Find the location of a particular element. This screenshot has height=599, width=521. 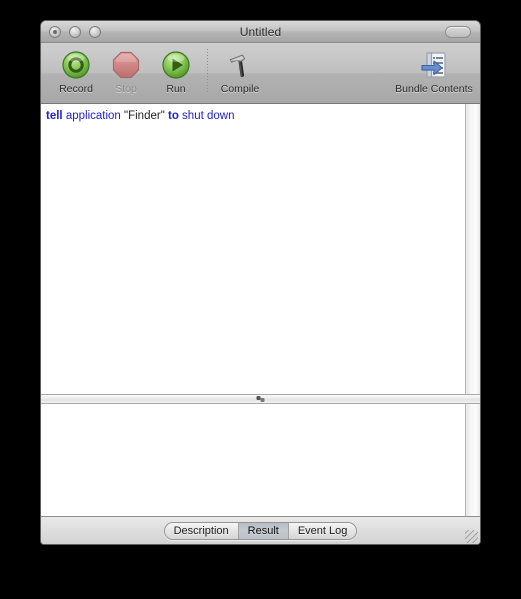

stop-label: Stop is located at coordinates (126, 89).